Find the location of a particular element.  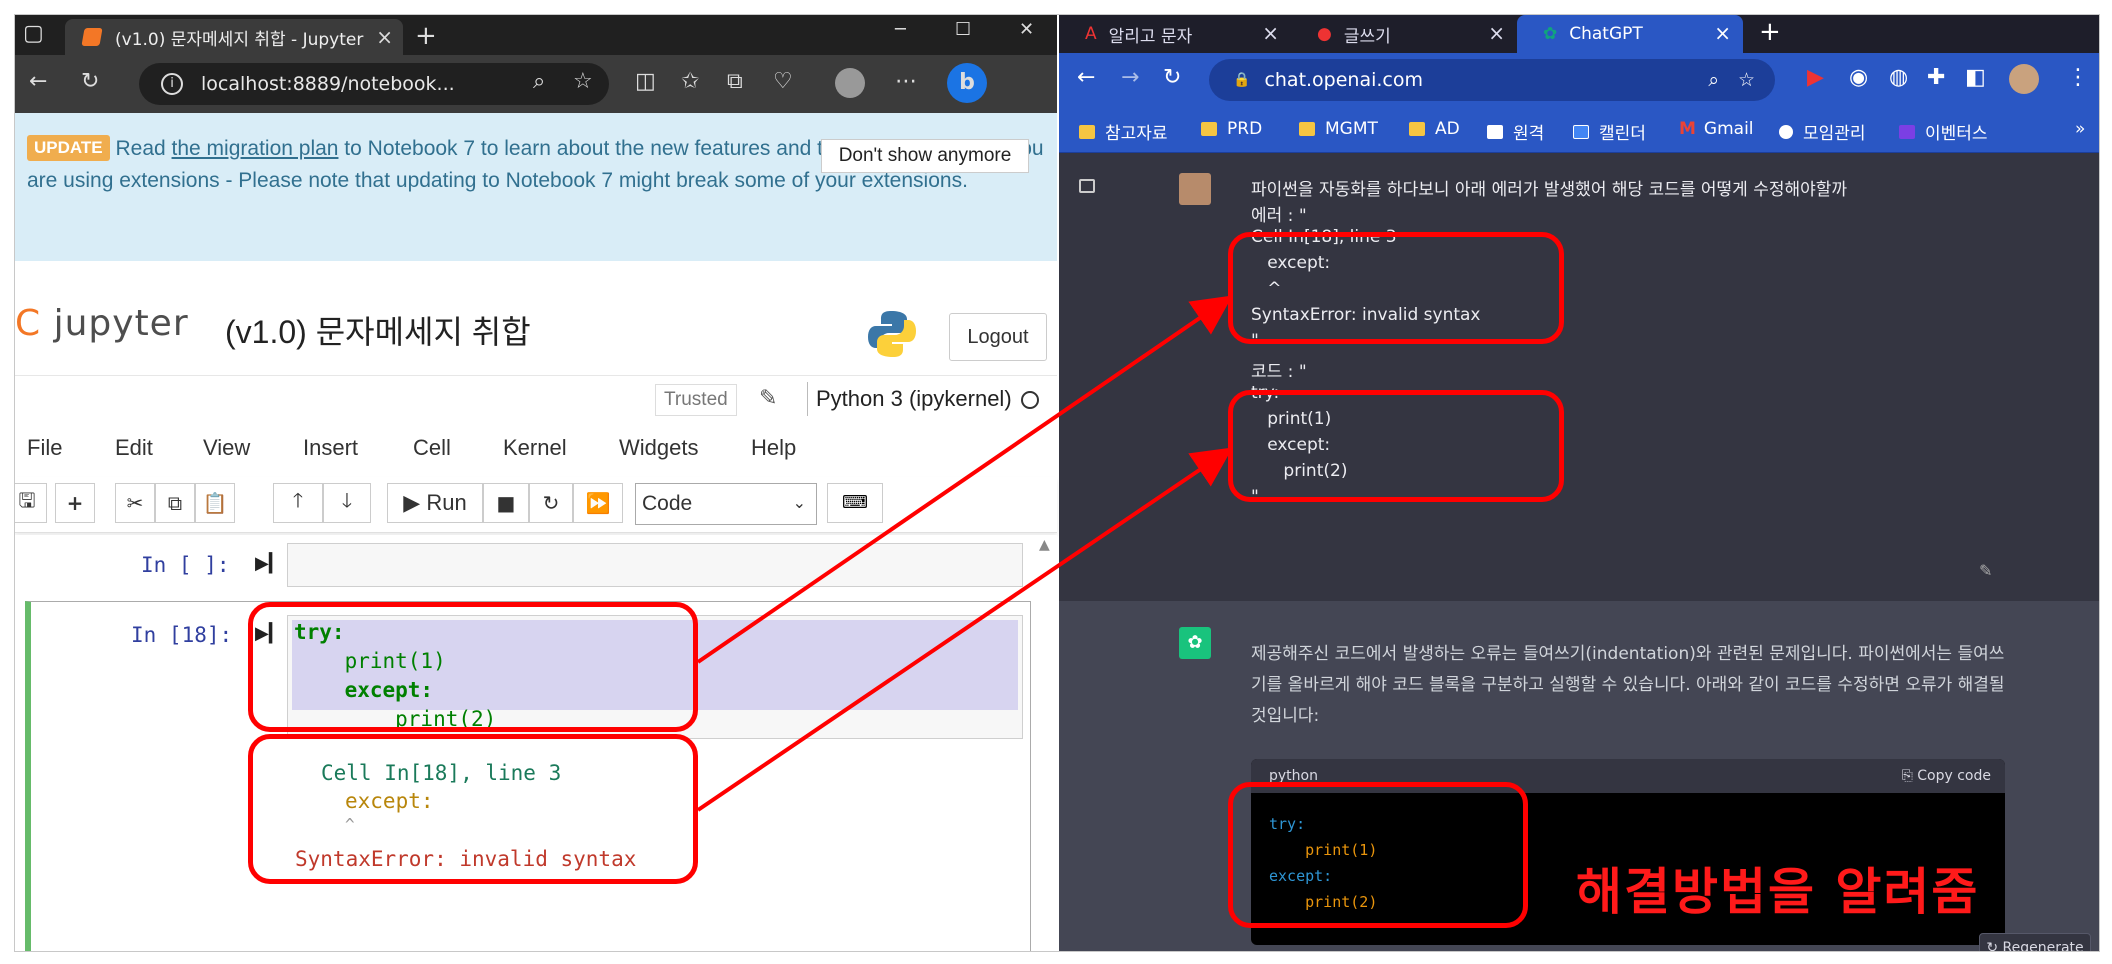

more-menu-icon: ⋮ is located at coordinates (2078, 77).